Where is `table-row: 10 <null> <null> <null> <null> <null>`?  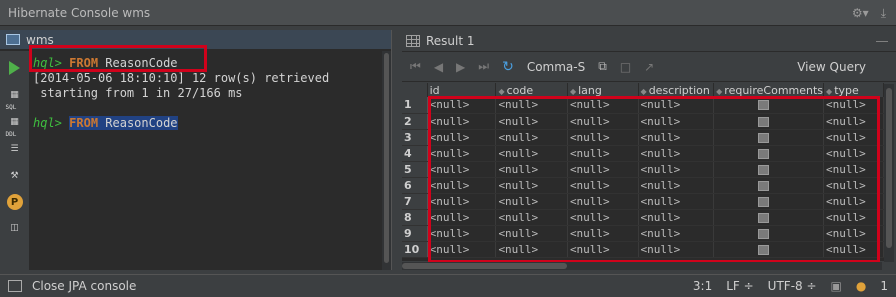
table-row: 10 <null> <null> <null> <null> <null> is located at coordinates (643, 249).